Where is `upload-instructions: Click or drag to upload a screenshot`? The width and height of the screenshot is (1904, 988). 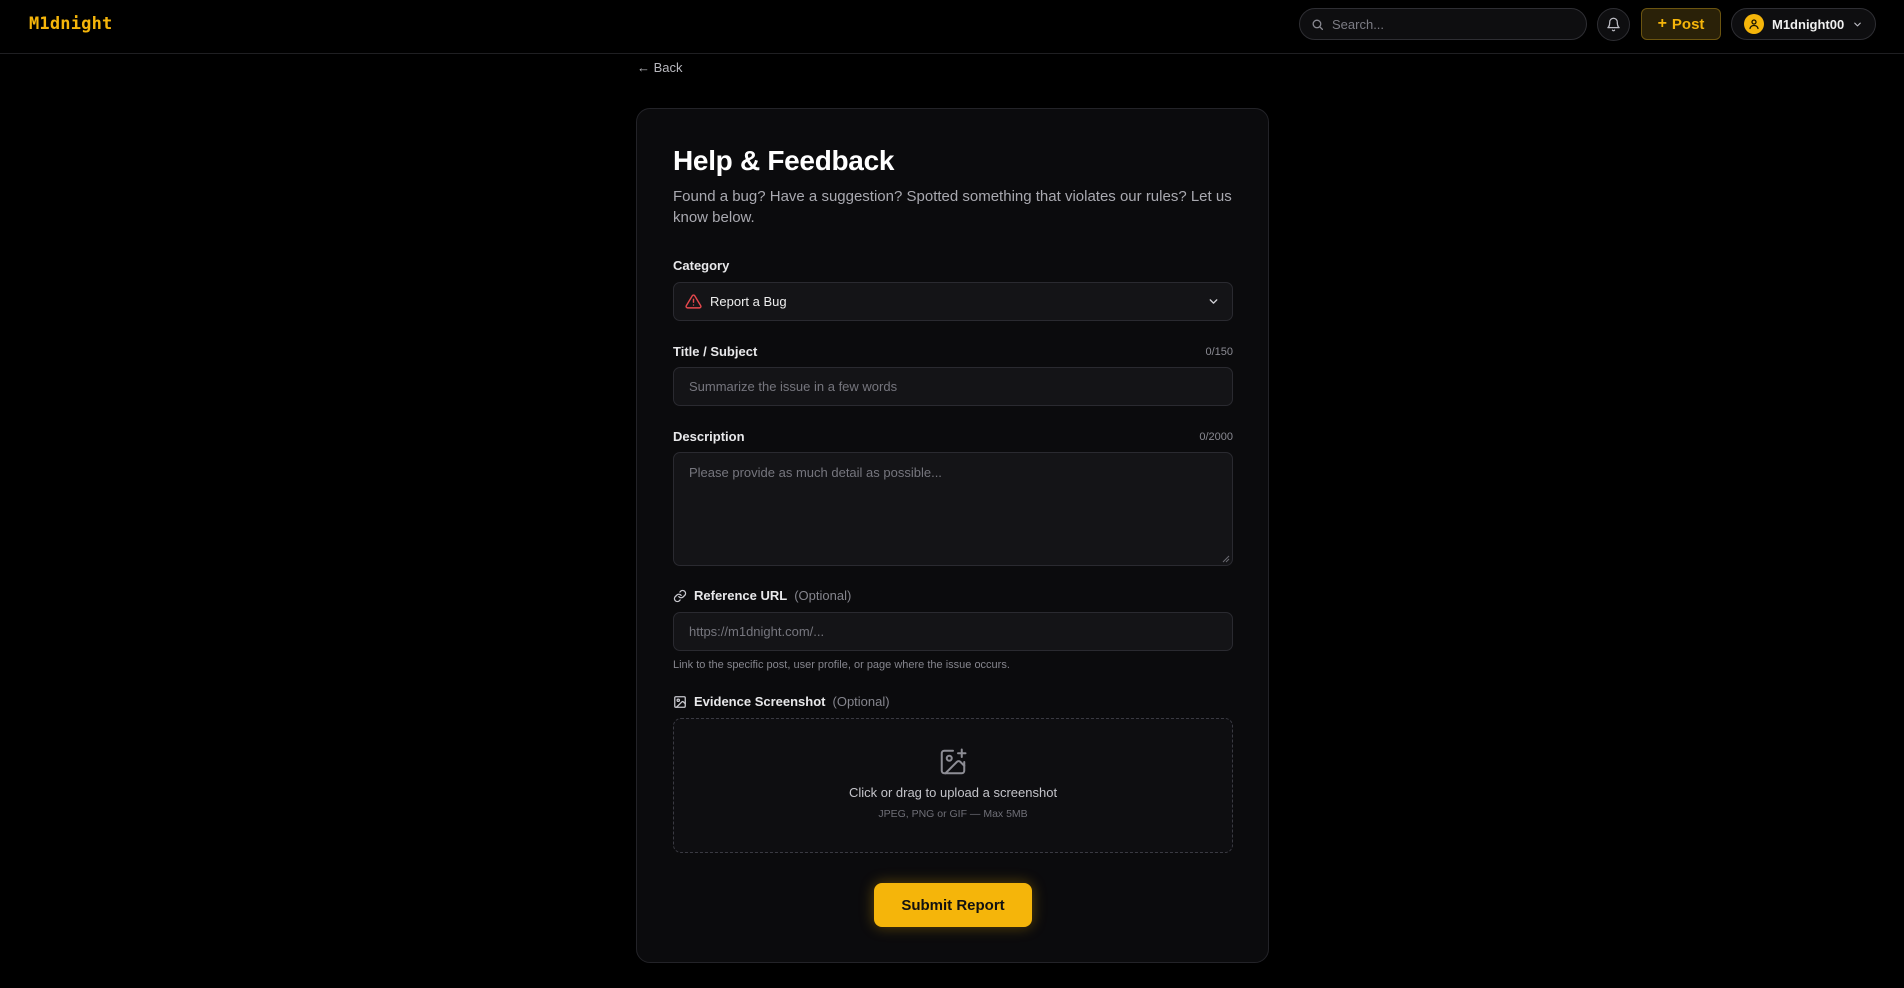 upload-instructions: Click or drag to upload a screenshot is located at coordinates (953, 792).